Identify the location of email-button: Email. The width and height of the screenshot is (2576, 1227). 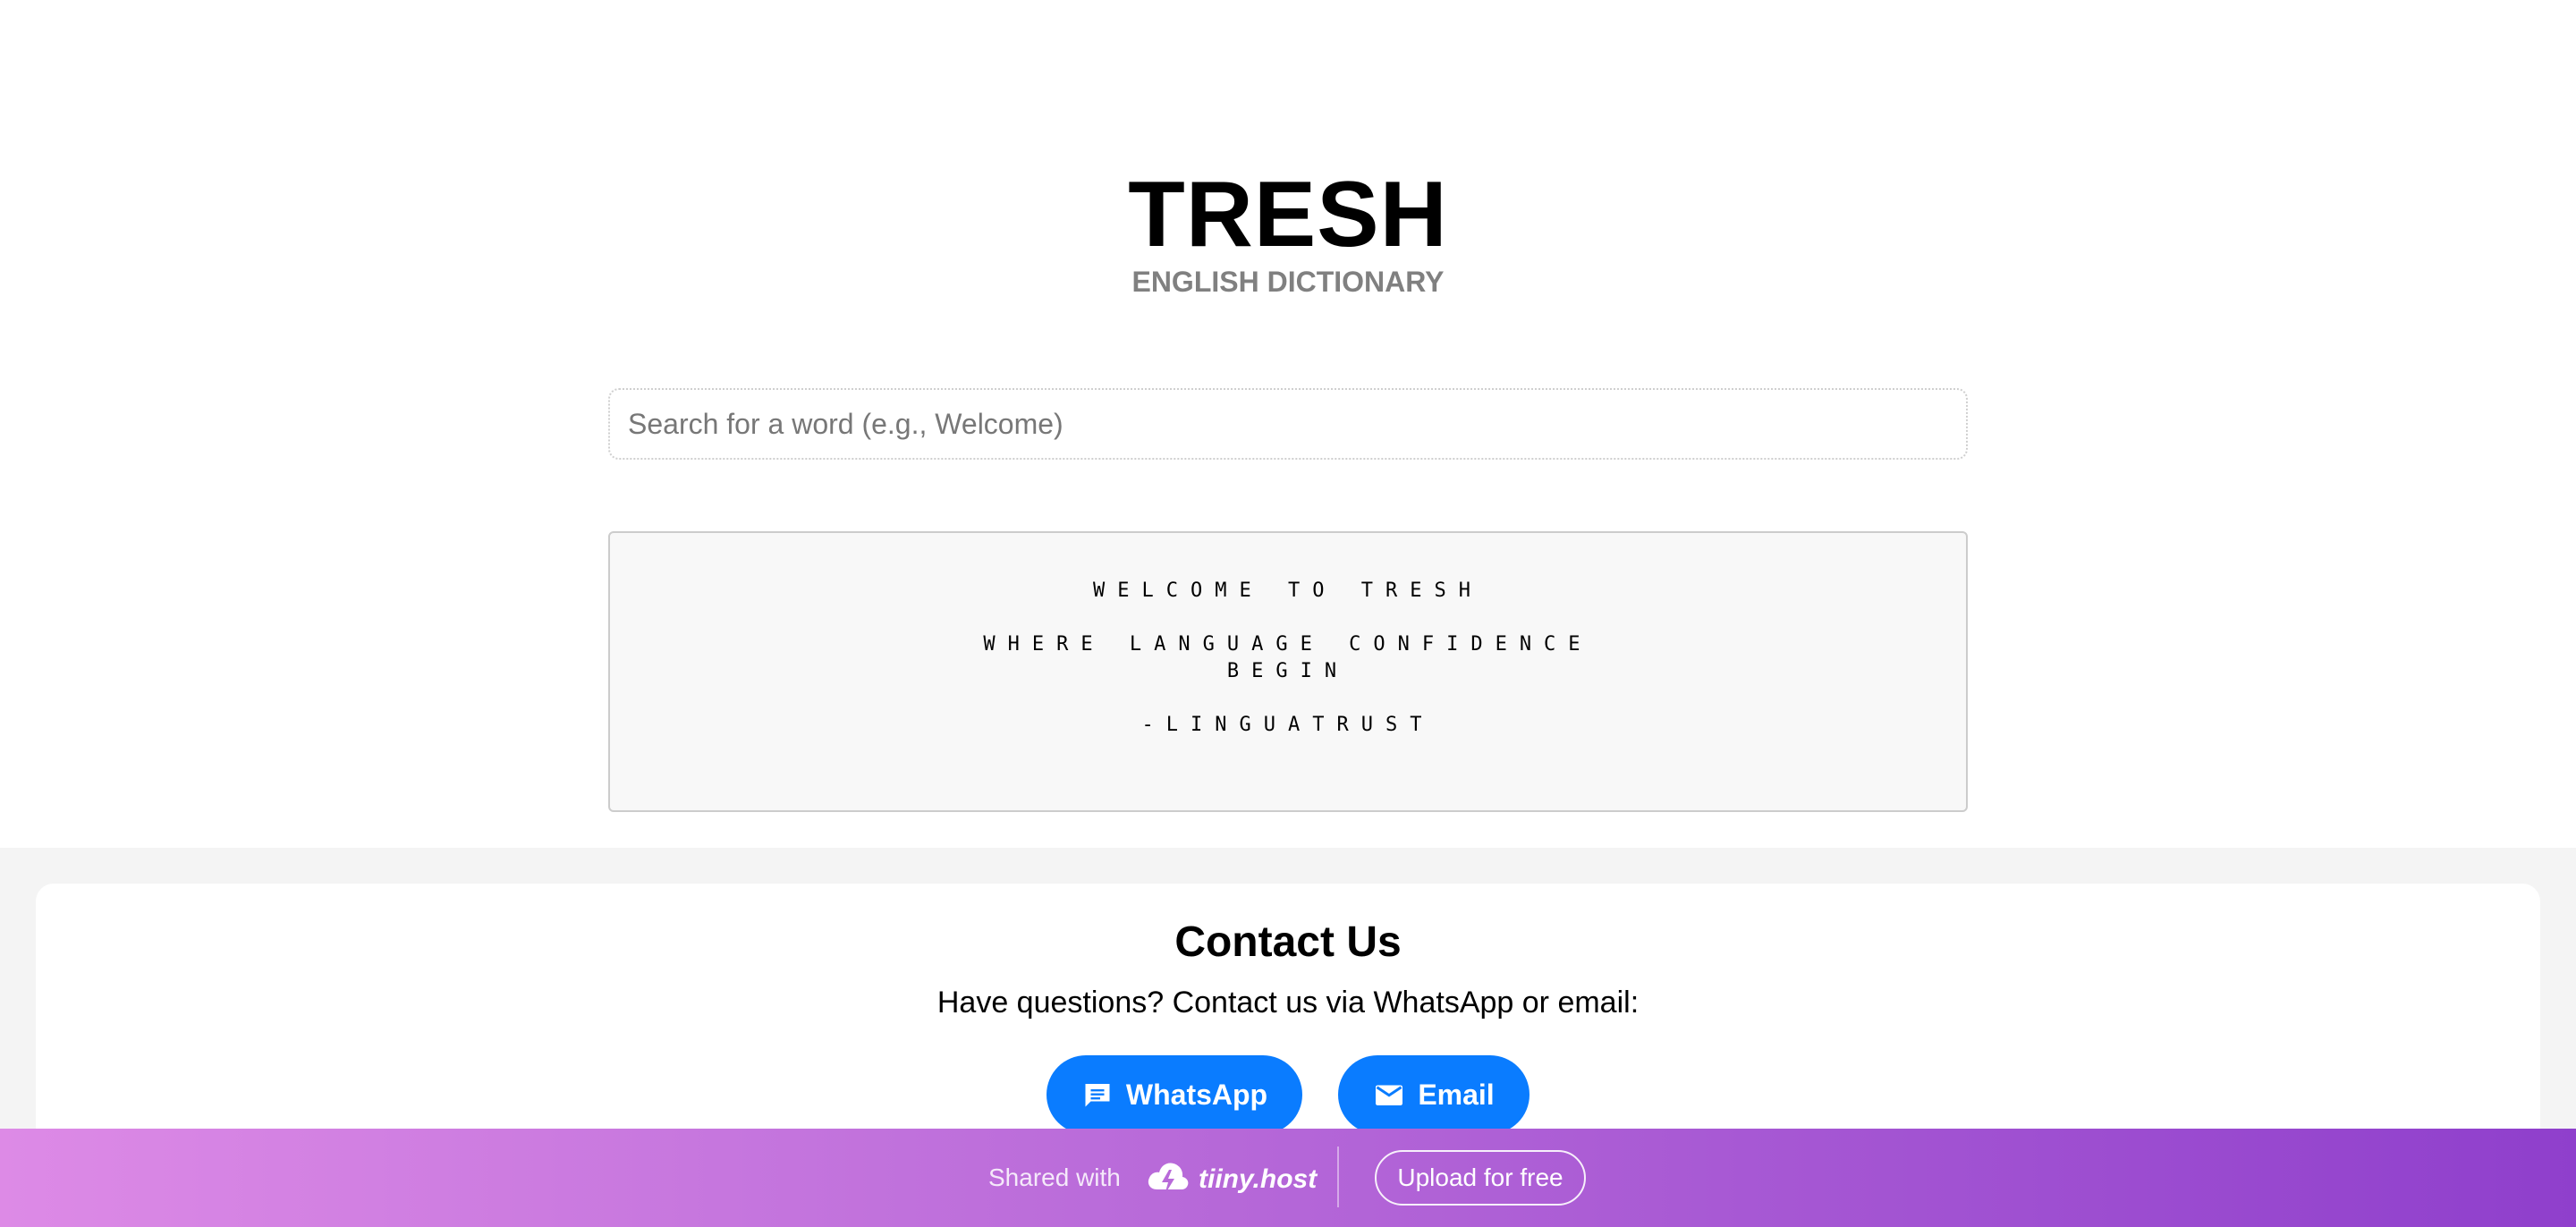
(1434, 1094).